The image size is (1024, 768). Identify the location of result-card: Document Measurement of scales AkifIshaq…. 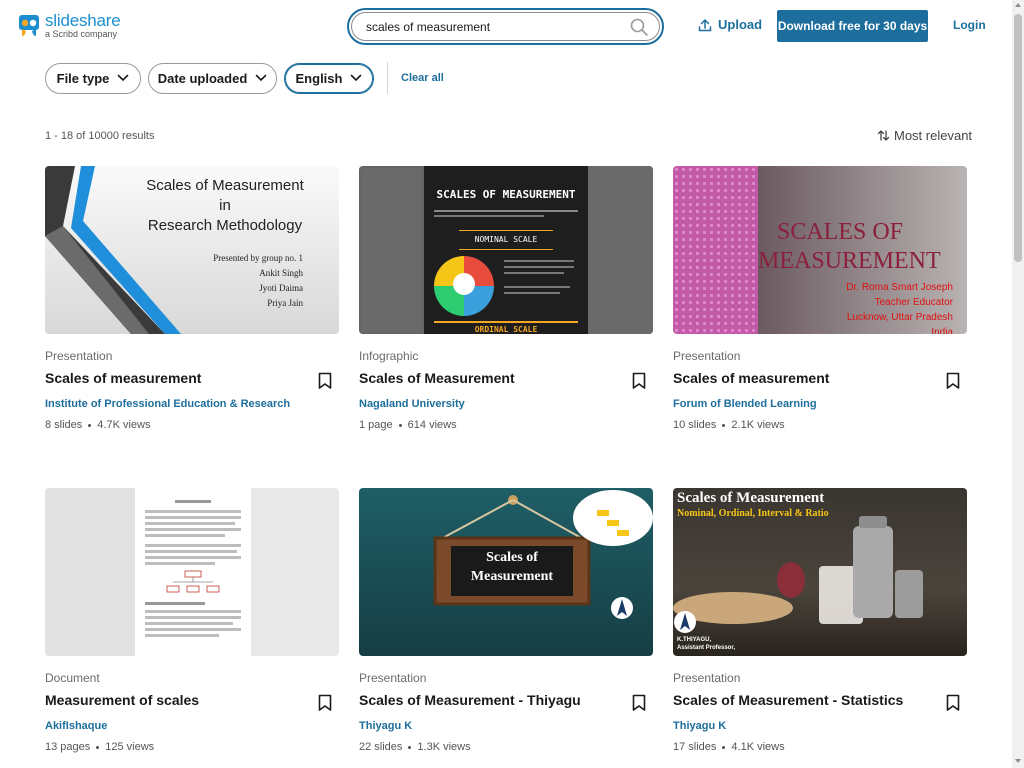
(192, 620).